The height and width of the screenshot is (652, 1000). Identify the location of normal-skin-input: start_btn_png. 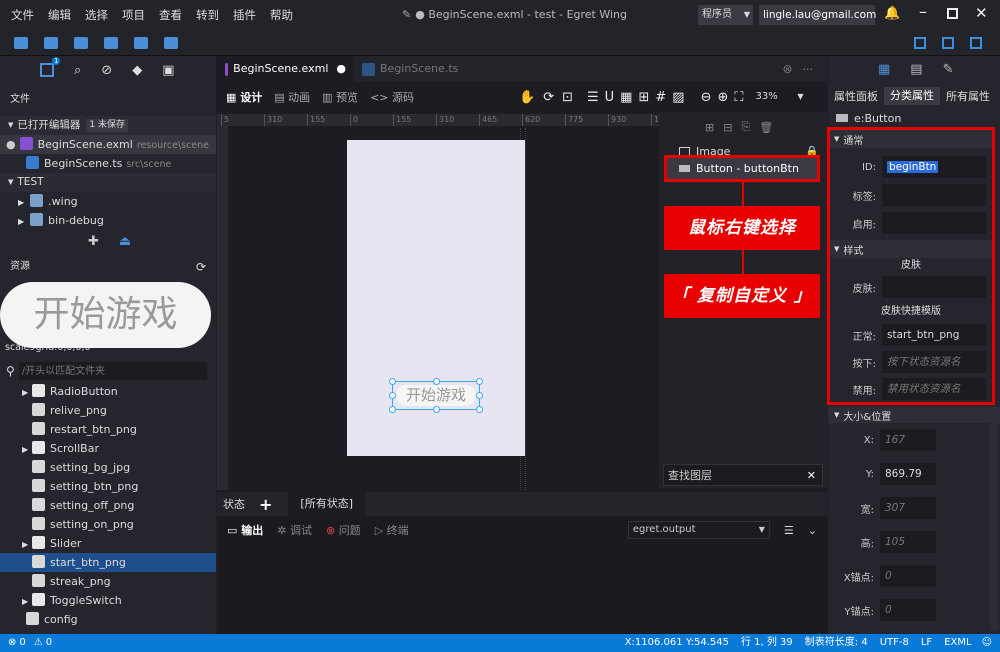
(934, 335).